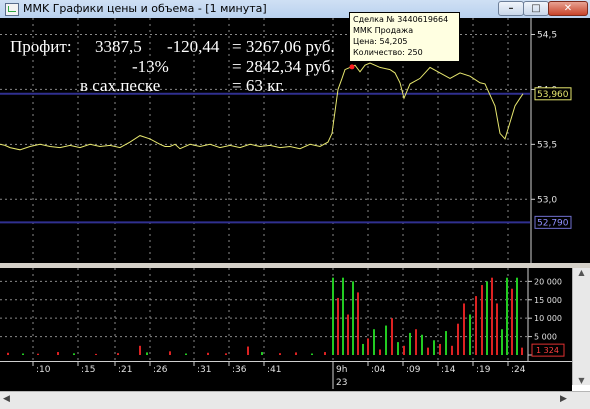  Describe the element at coordinates (553, 223) in the screenshot. I see `marker-price-label: 52,790` at that location.